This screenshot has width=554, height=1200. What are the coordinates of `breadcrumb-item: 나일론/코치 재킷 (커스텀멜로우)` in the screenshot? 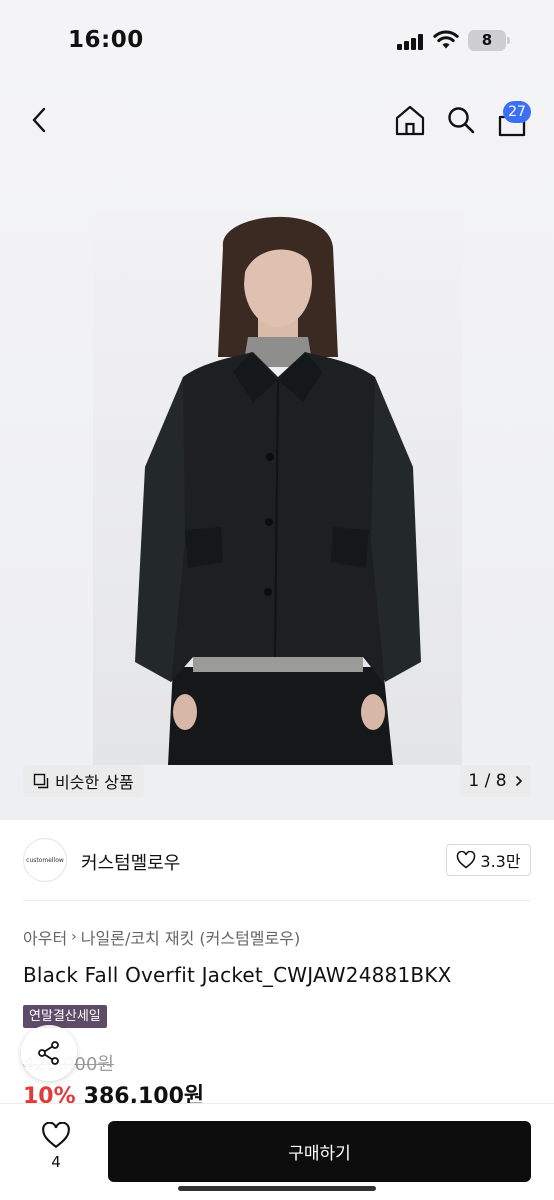 It's located at (190, 937).